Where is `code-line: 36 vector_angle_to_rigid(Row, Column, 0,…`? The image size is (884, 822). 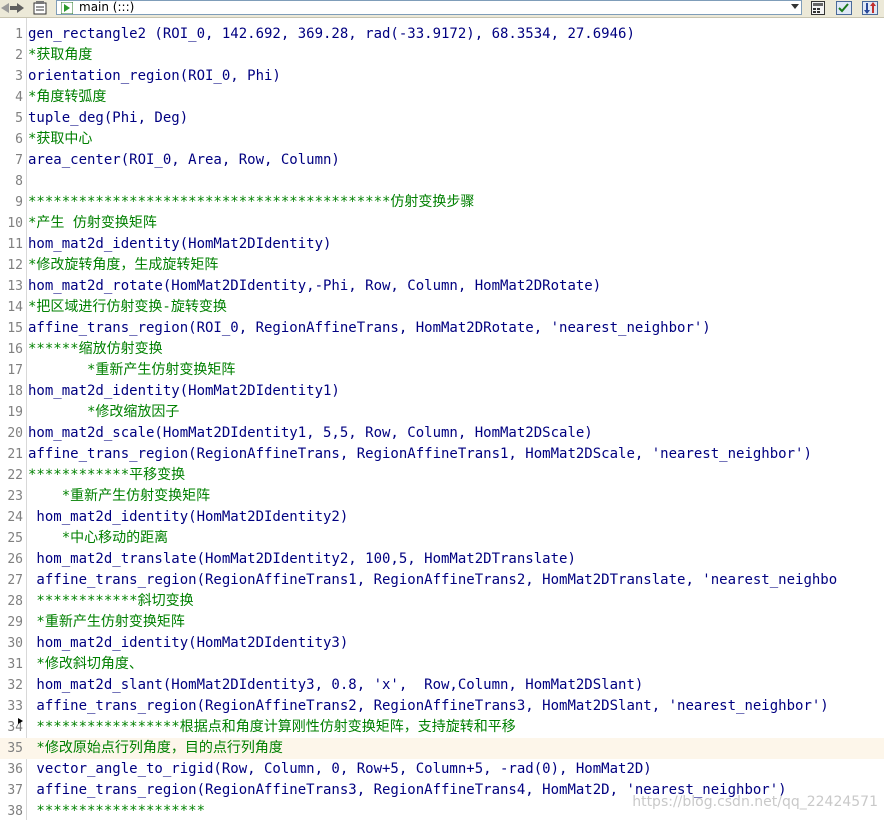 code-line: 36 vector_angle_to_rigid(Row, Column, 0,… is located at coordinates (442, 769).